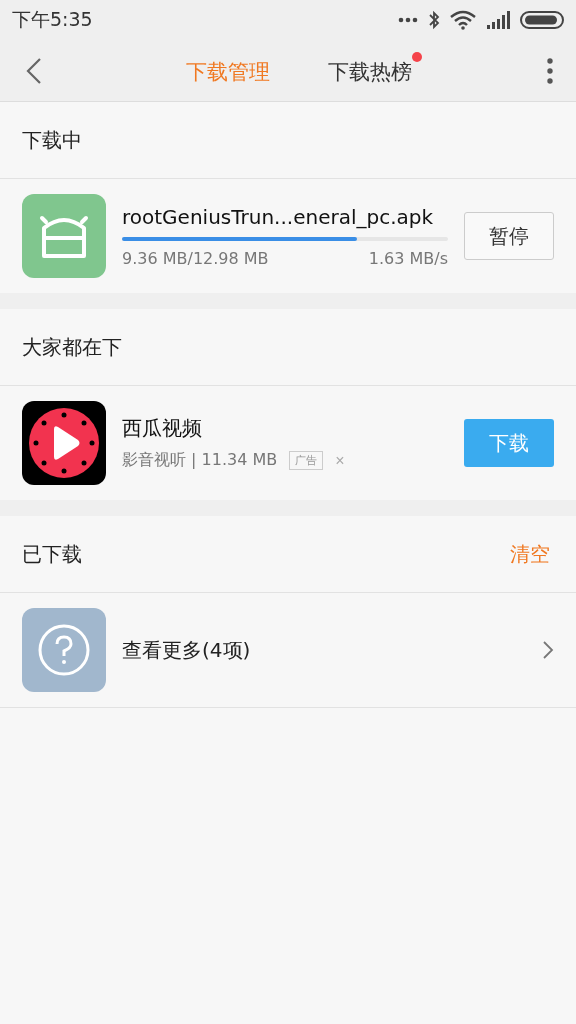  I want to click on bluetooth-icon, so click(434, 20).